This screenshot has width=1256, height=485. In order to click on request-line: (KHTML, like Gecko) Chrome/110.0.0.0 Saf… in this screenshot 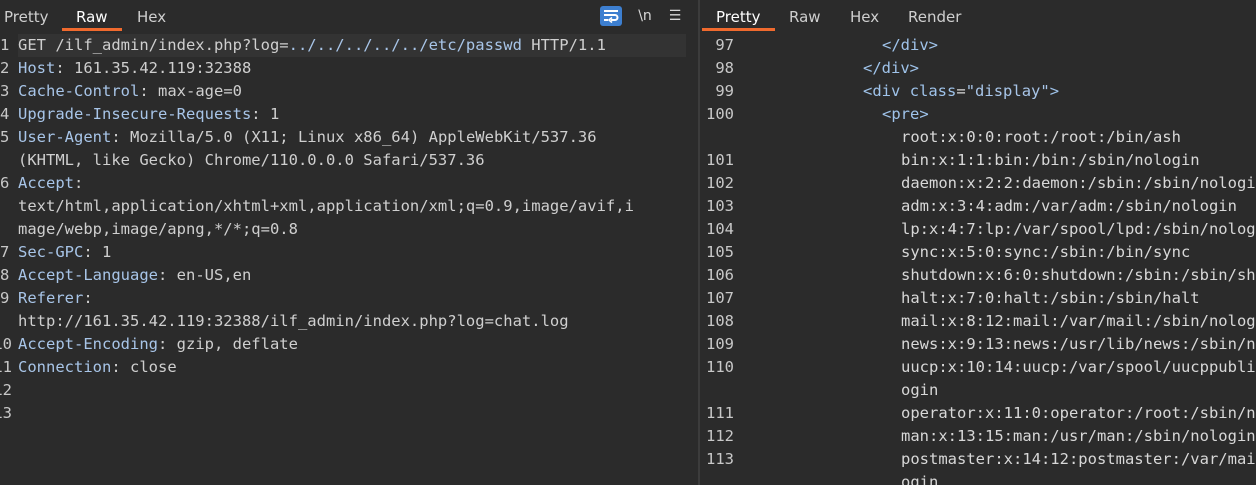, I will do `click(349, 160)`.